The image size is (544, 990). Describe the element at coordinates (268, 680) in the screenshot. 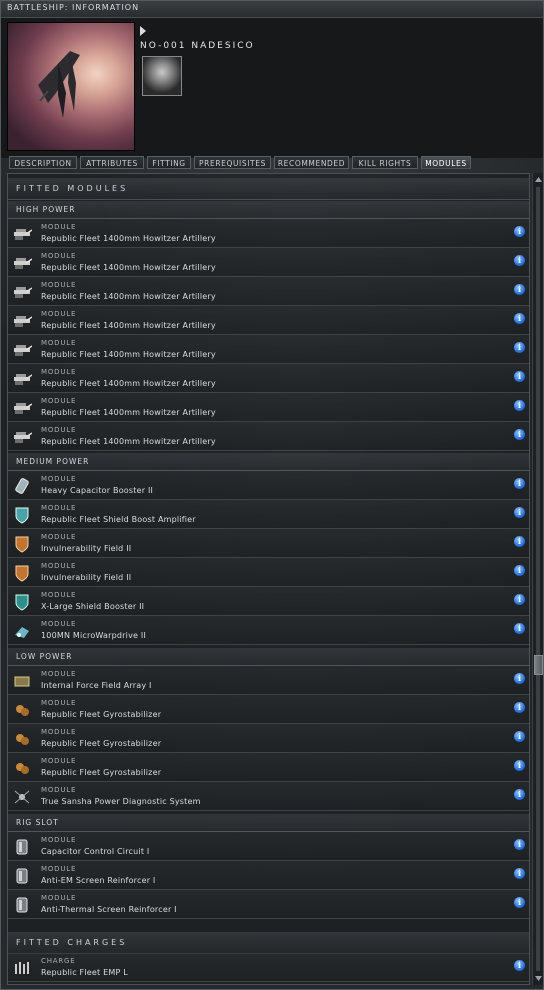

I see `module-row: MODULE Internal Force Field Array I i` at that location.